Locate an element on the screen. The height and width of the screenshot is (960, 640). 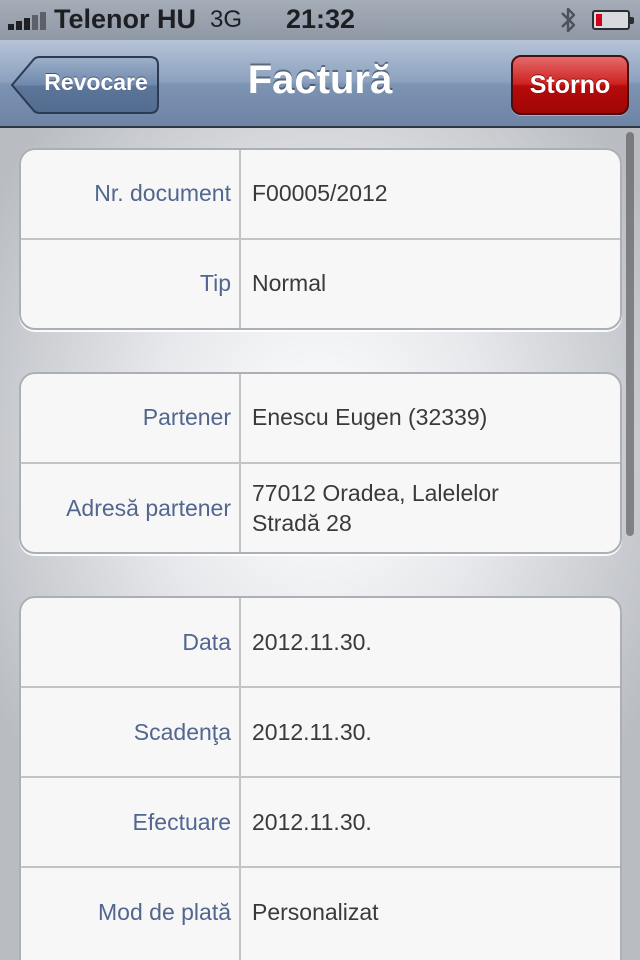
network-type: 3G is located at coordinates (226, 19).